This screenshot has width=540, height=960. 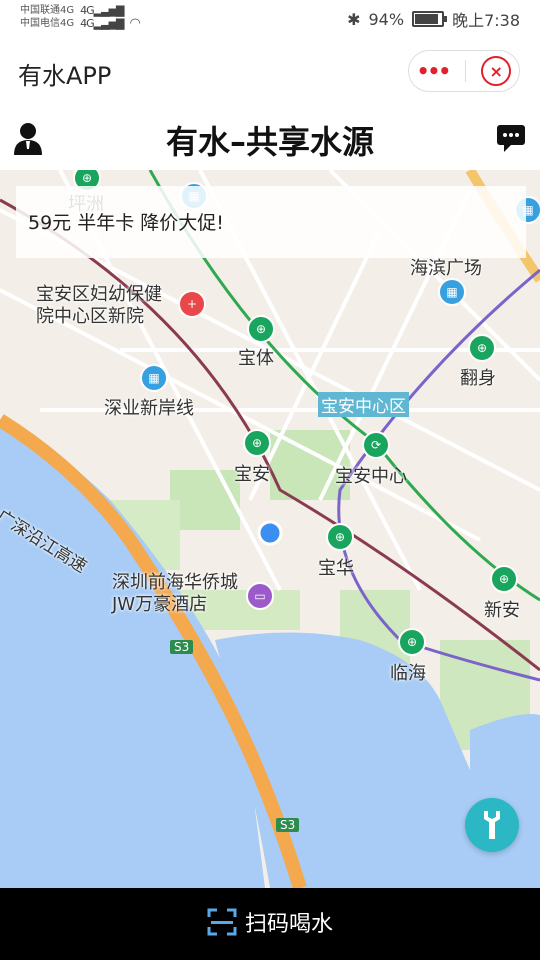 I want to click on status-right: ✱ 94% 晚上7:38, so click(x=433, y=19).